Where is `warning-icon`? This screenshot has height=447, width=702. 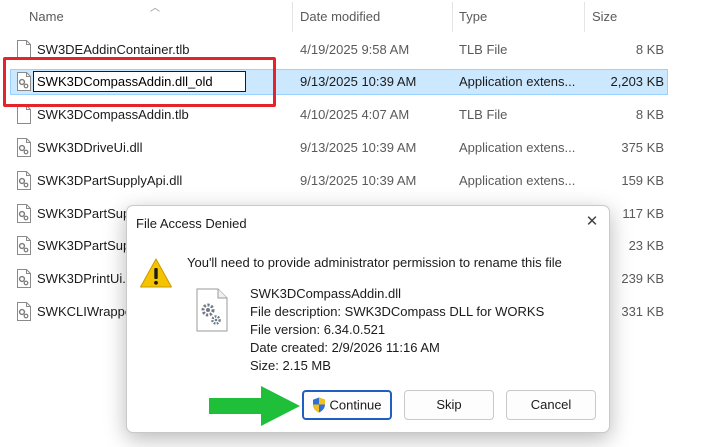
warning-icon is located at coordinates (156, 273).